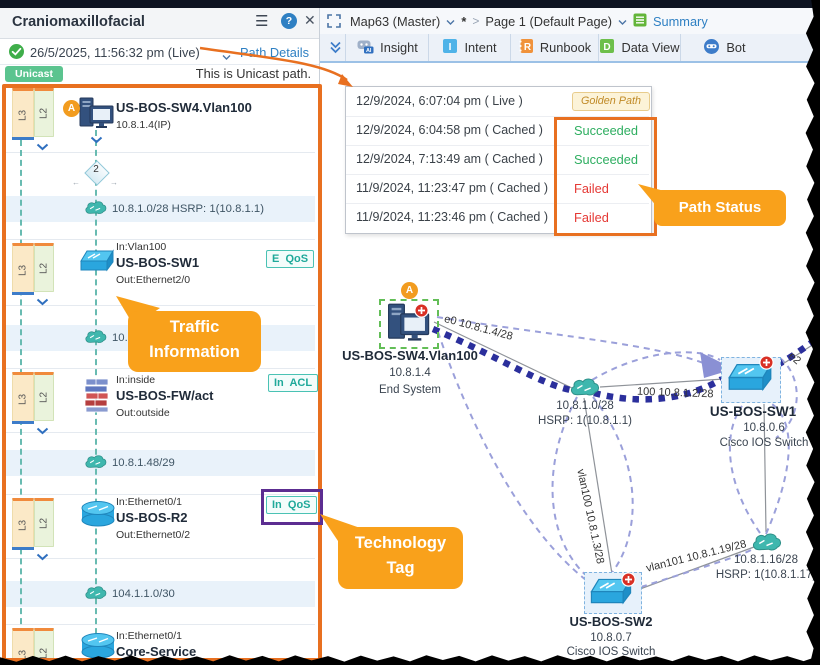 The width and height of the screenshot is (820, 665). I want to click on unicast-badge: Unicast, so click(34, 74).